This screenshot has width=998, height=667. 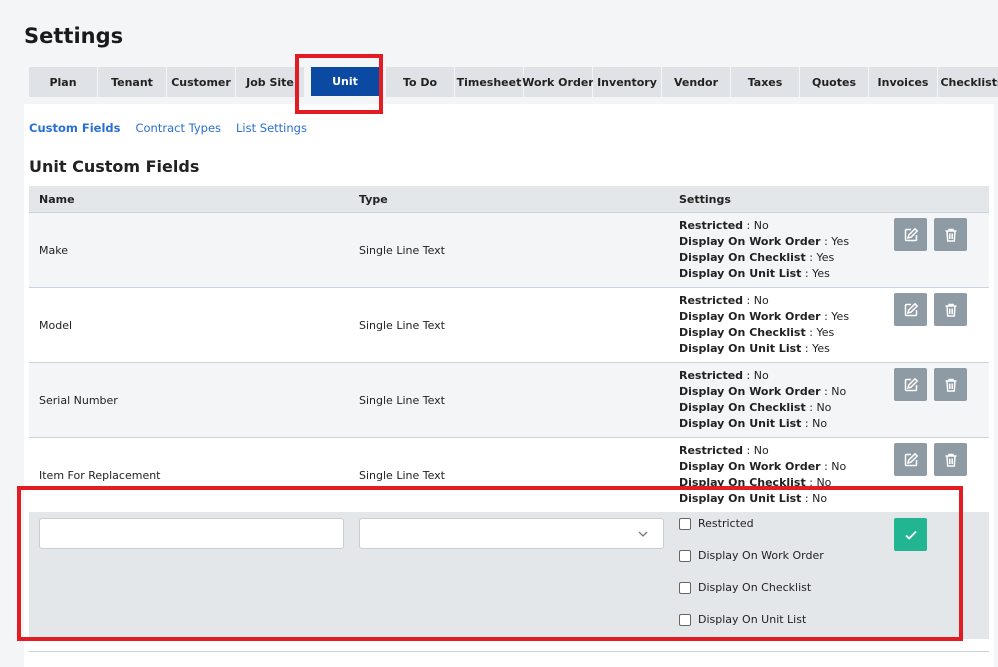 What do you see at coordinates (373, 199) in the screenshot?
I see `column-header-type: Type` at bounding box center [373, 199].